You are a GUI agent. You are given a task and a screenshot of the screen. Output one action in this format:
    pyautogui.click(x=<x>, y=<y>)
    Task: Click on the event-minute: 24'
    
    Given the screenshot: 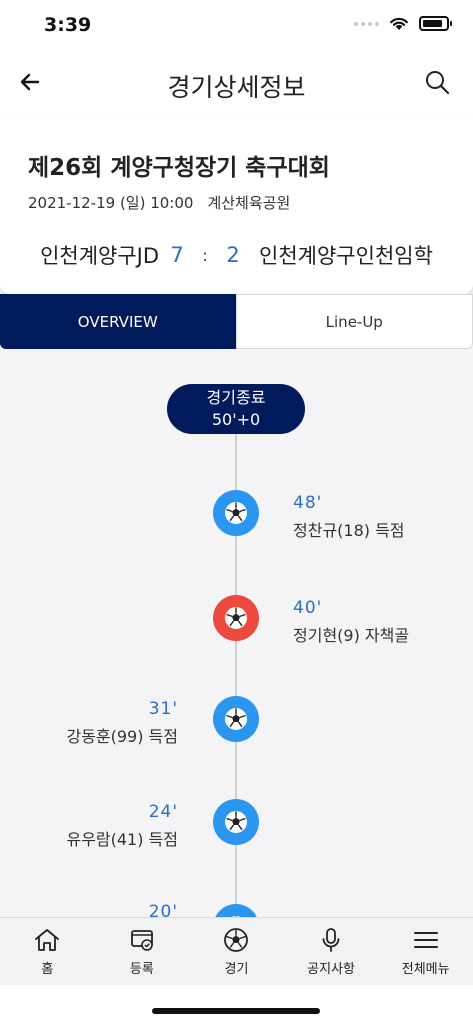 What is the action you would take?
    pyautogui.click(x=163, y=812)
    